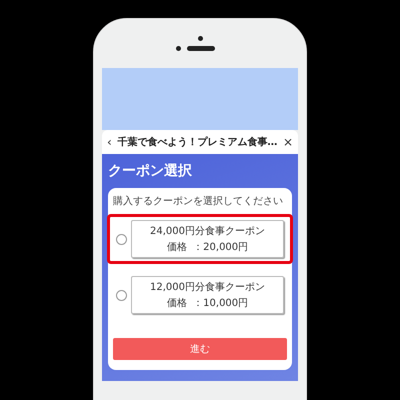 This screenshot has height=400, width=400. Describe the element at coordinates (178, 48) in the screenshot. I see `sensor-icon` at that location.